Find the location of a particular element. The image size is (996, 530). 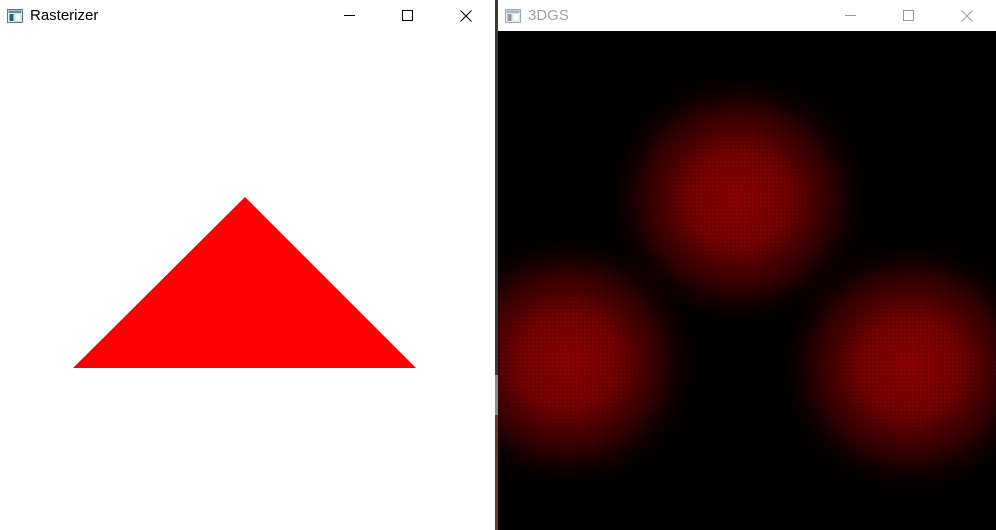

window-title: Rasterizer is located at coordinates (64, 15).